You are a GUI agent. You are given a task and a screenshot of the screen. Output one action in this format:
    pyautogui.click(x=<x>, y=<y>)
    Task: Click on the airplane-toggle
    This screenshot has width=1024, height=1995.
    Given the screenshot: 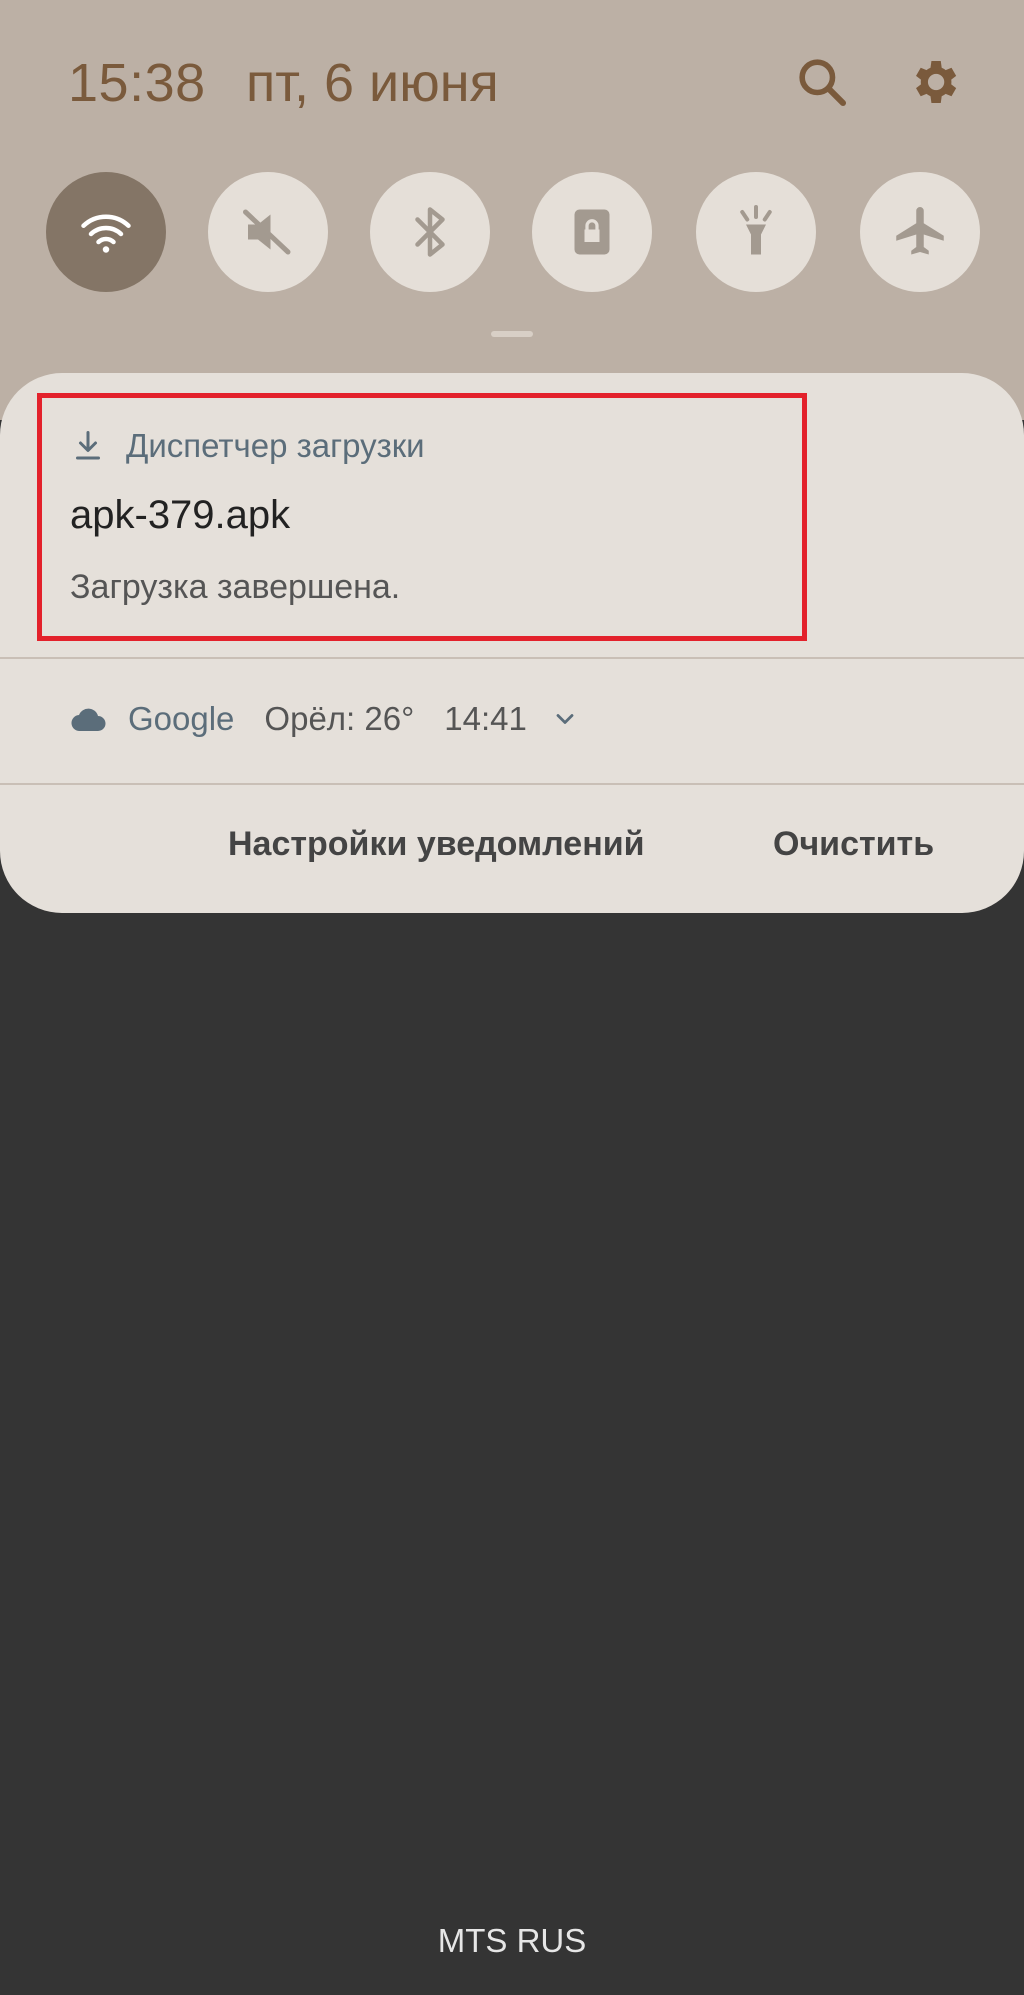 What is the action you would take?
    pyautogui.click(x=920, y=232)
    